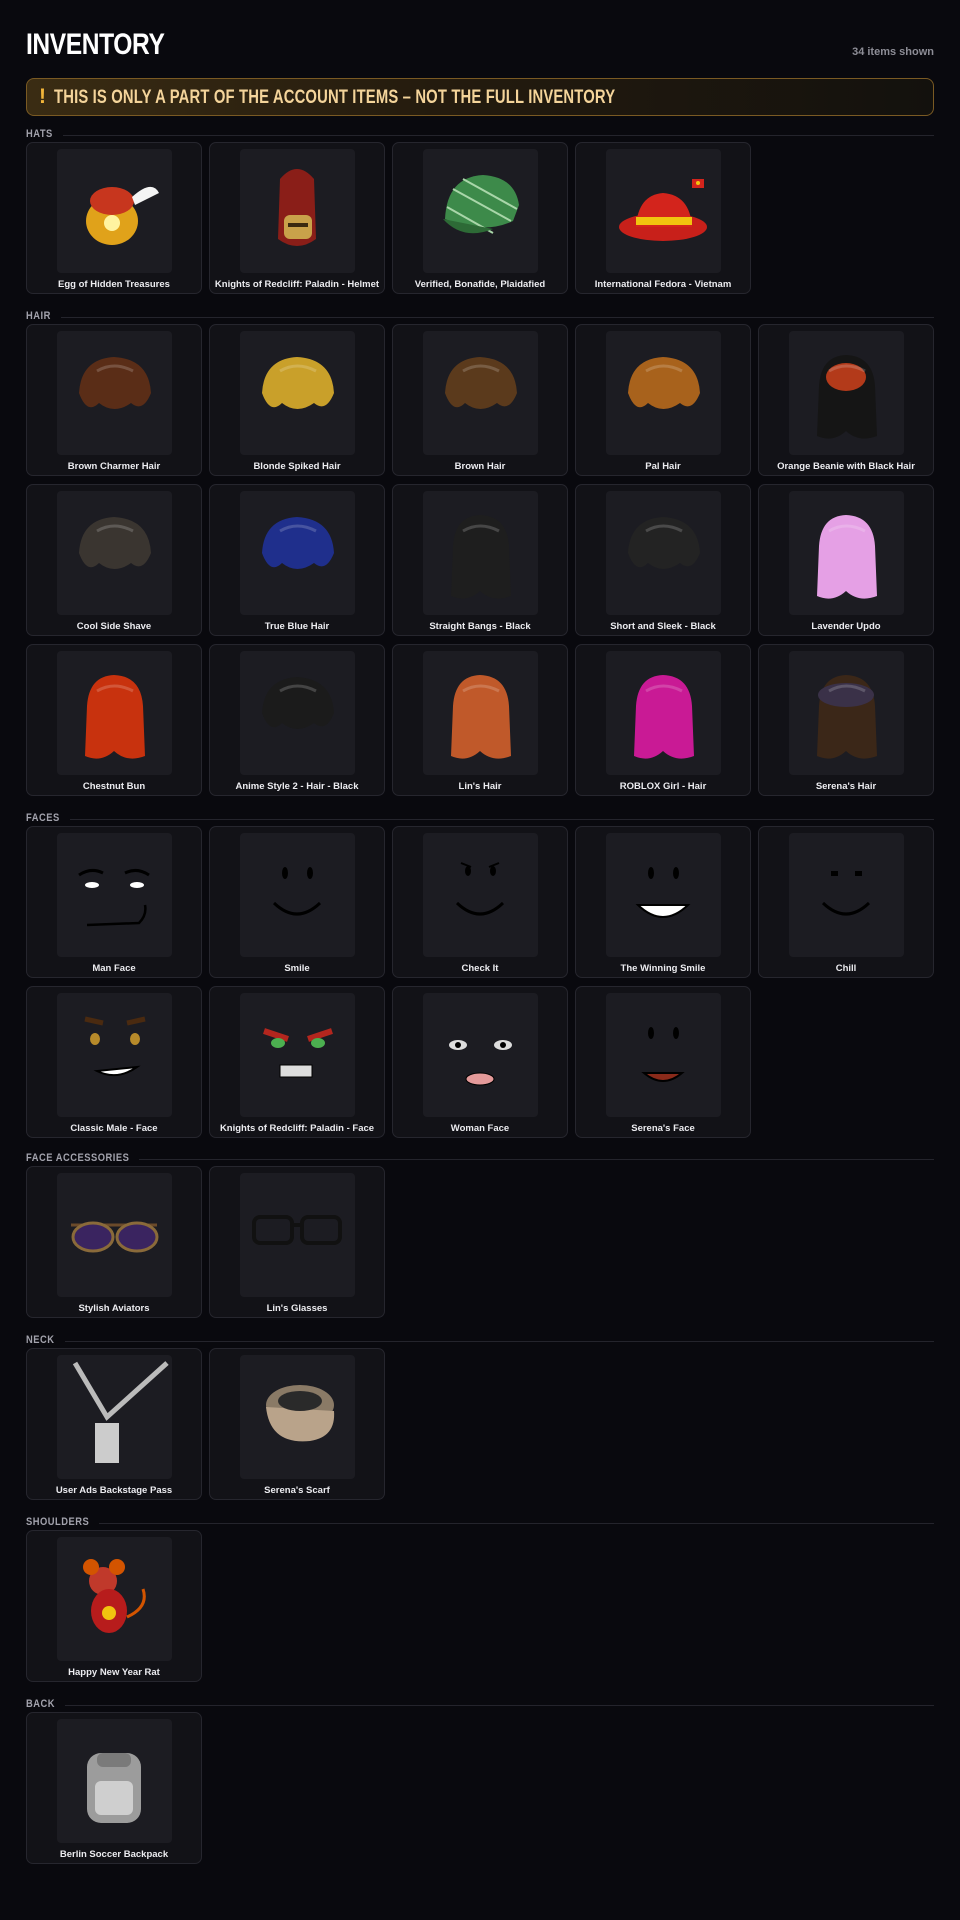 The width and height of the screenshot is (960, 1920). I want to click on item-card: Serena's Hair, so click(846, 720).